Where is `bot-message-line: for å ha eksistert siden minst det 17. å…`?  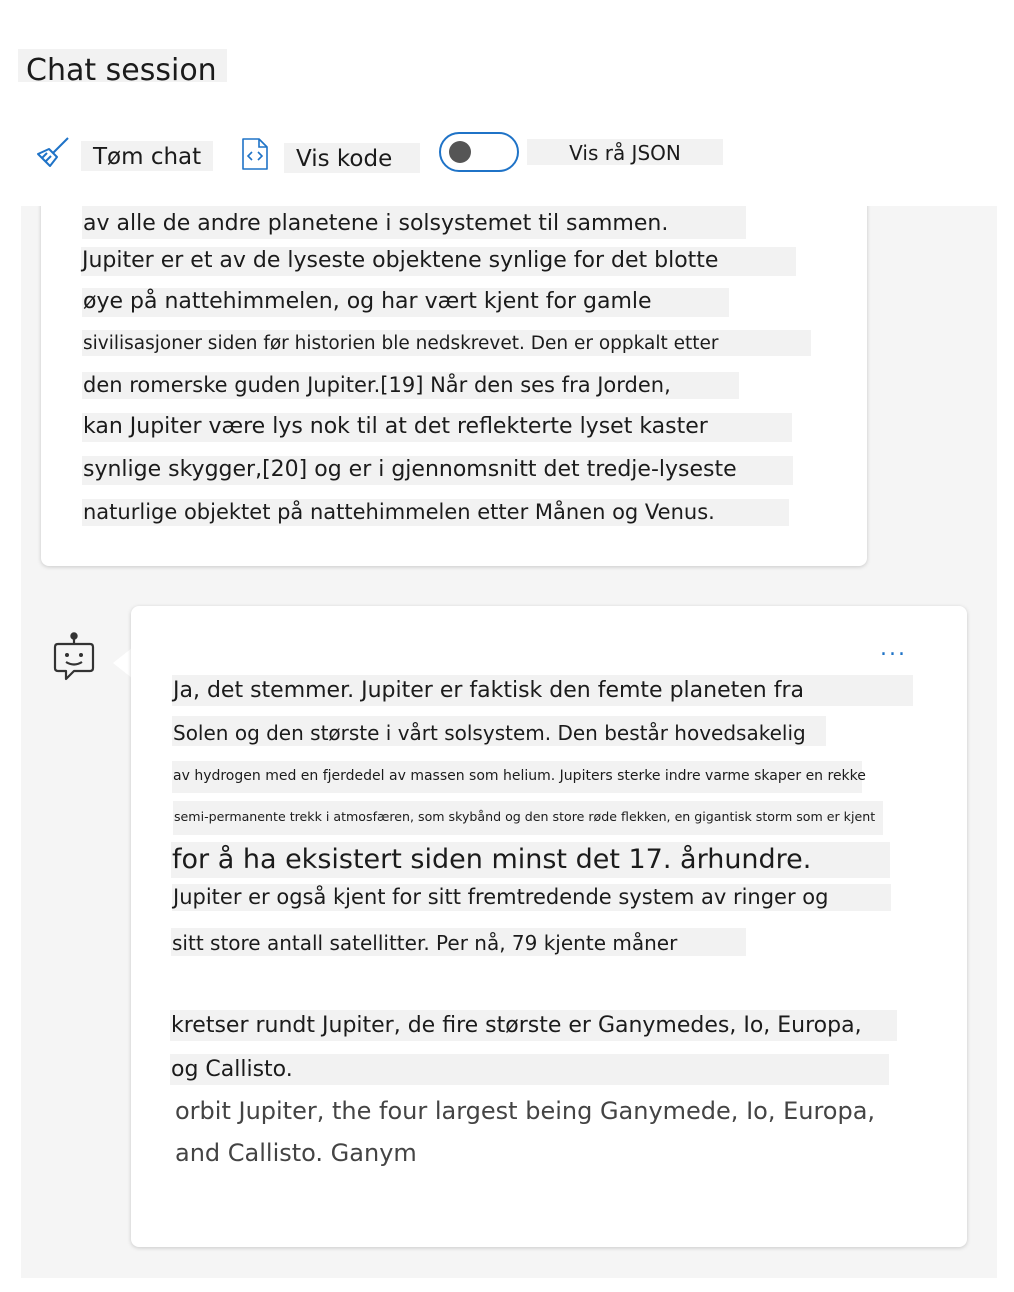
bot-message-line: for å ha eksistert siden minst det 17. å… is located at coordinates (530, 860).